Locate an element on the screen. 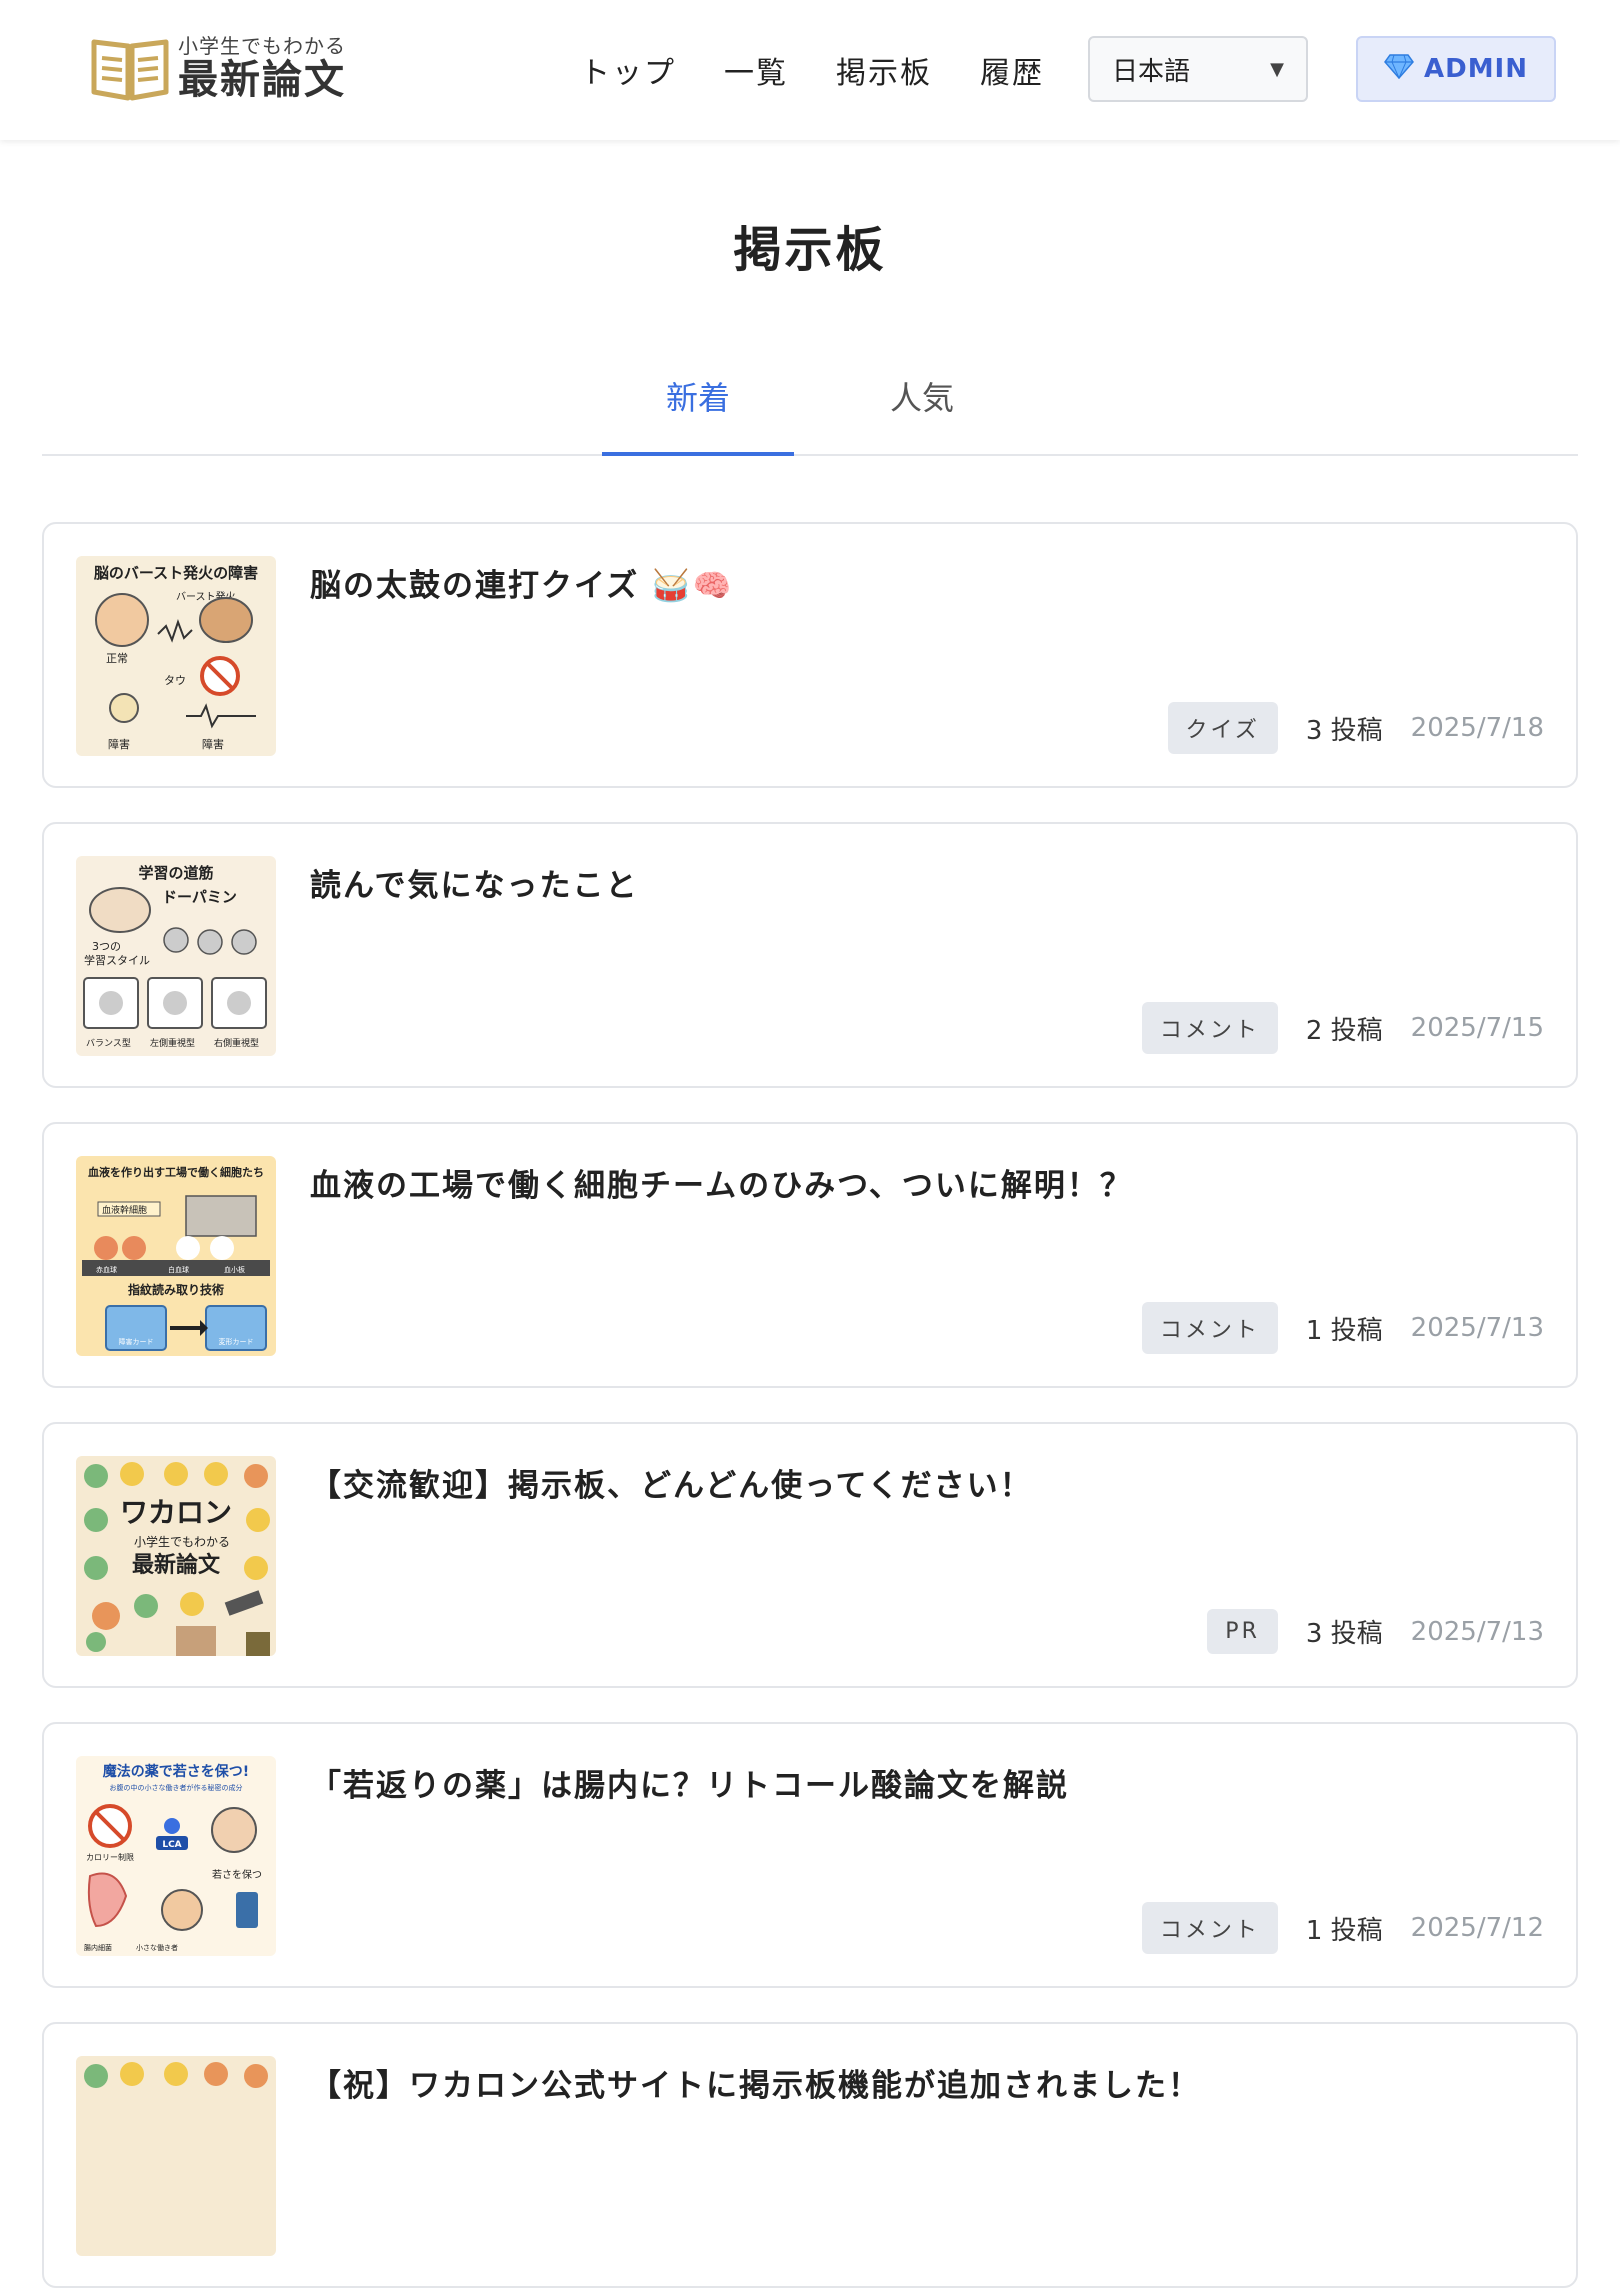  site-header: 小学生でもわかる 最新論文 トップ 一覧 掲示板 履歴 日本語 ▼ ADMIN is located at coordinates (810, 70).